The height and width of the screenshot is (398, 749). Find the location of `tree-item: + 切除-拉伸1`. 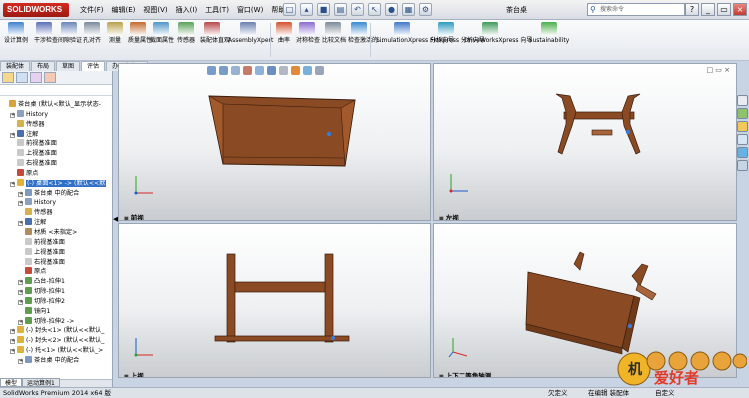

tree-item: + 切除-拉伸1 is located at coordinates (56, 292).